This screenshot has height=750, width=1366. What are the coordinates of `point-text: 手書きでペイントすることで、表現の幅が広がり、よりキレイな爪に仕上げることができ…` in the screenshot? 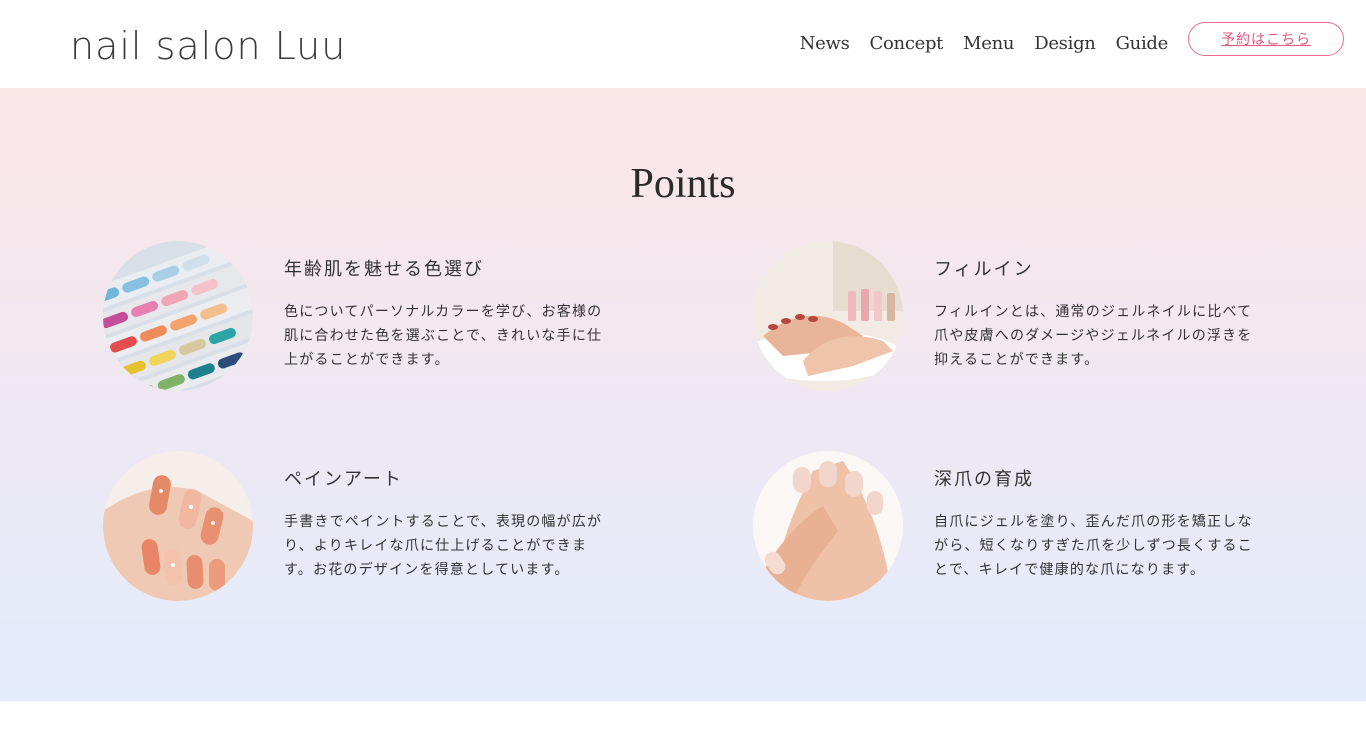 It's located at (443, 546).